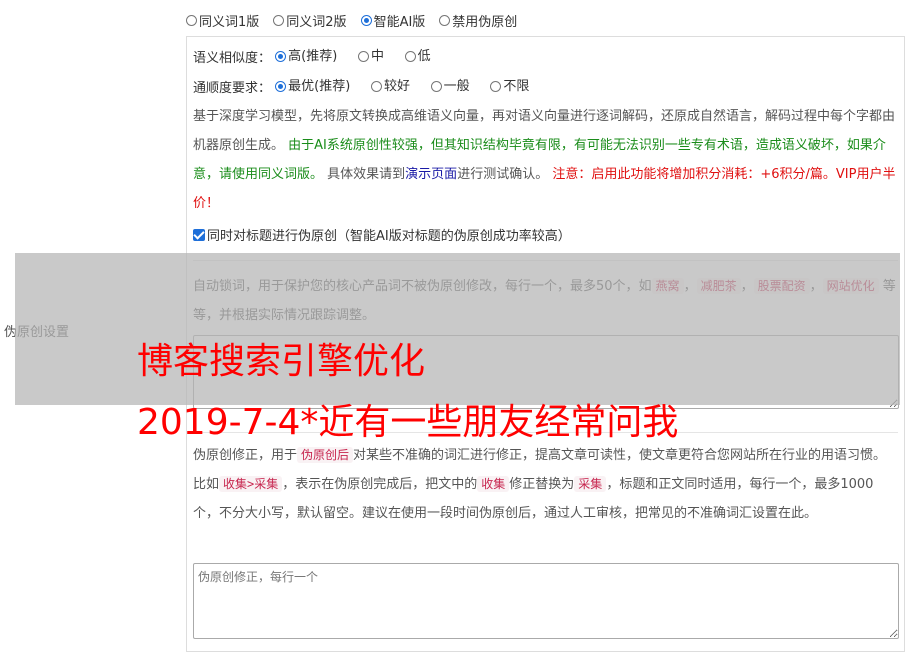 This screenshot has height=658, width=911. Describe the element at coordinates (392, 20) in the screenshot. I see `version-option-ai: 智能AI版` at that location.